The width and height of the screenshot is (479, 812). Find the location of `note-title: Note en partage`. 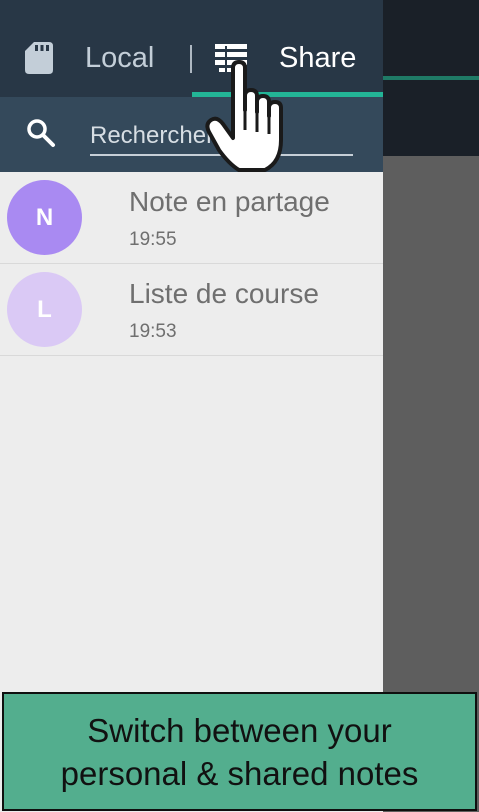

note-title: Note en partage is located at coordinates (229, 201).